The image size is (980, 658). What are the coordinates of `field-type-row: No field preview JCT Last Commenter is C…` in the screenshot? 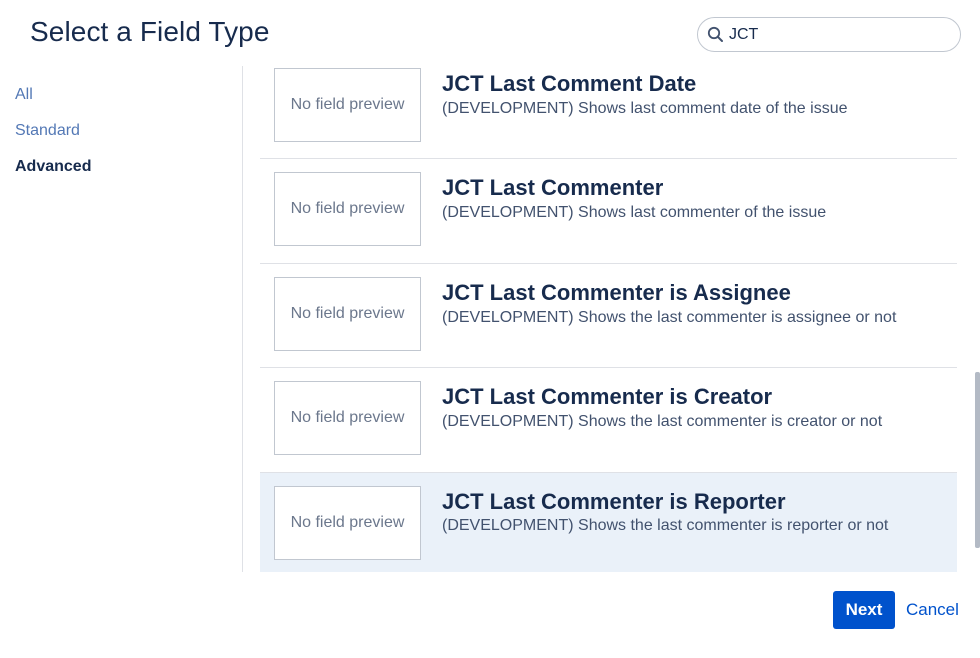 It's located at (608, 420).